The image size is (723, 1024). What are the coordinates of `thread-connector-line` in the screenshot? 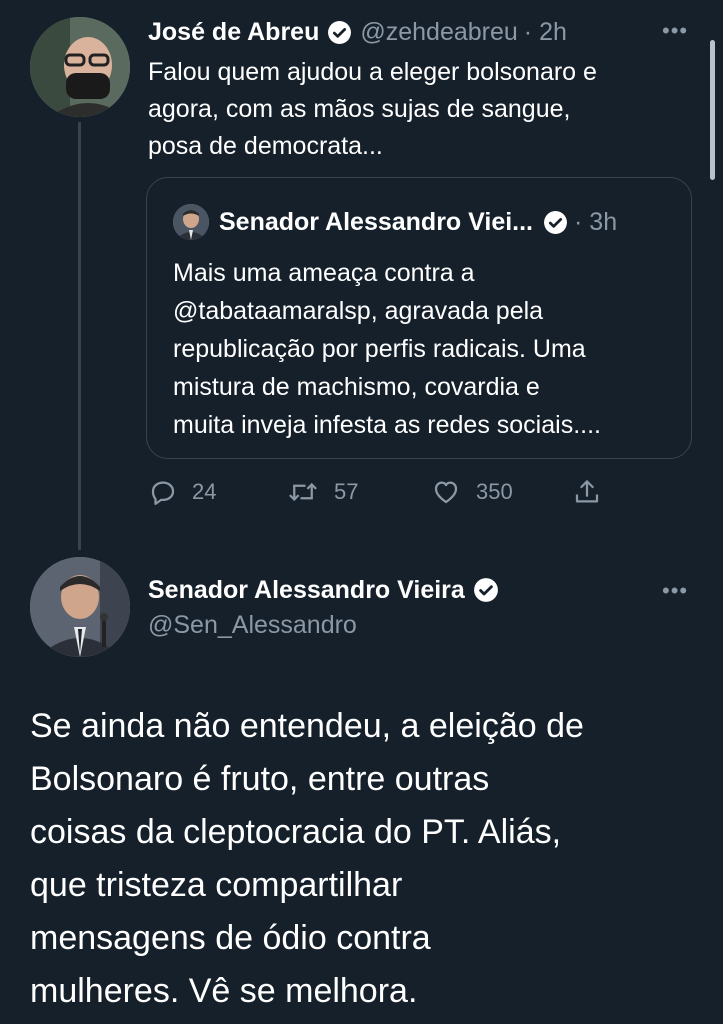 It's located at (79, 336).